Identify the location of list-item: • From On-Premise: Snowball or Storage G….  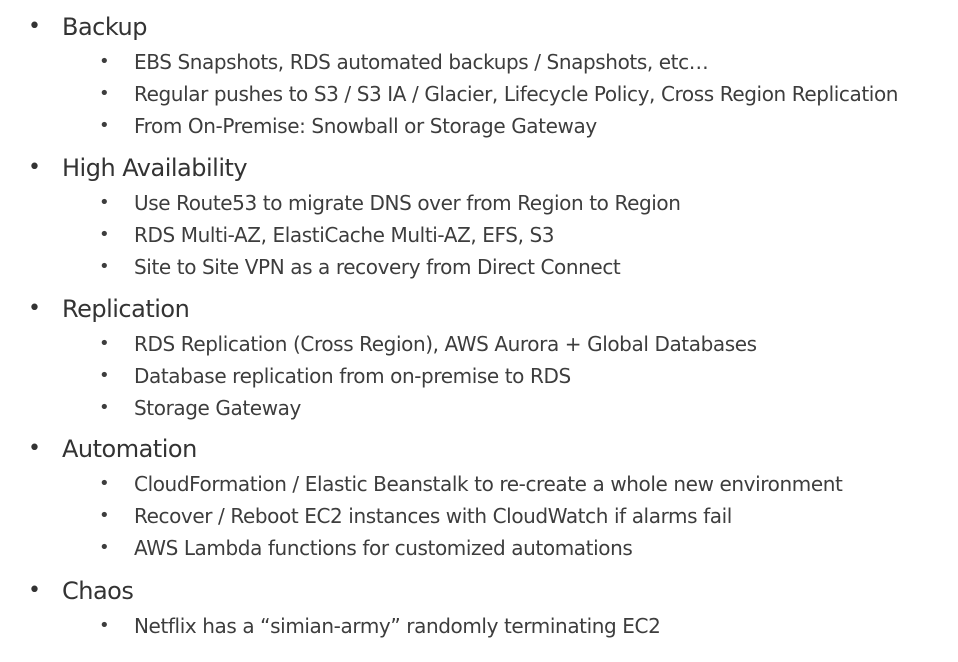
(479, 126).